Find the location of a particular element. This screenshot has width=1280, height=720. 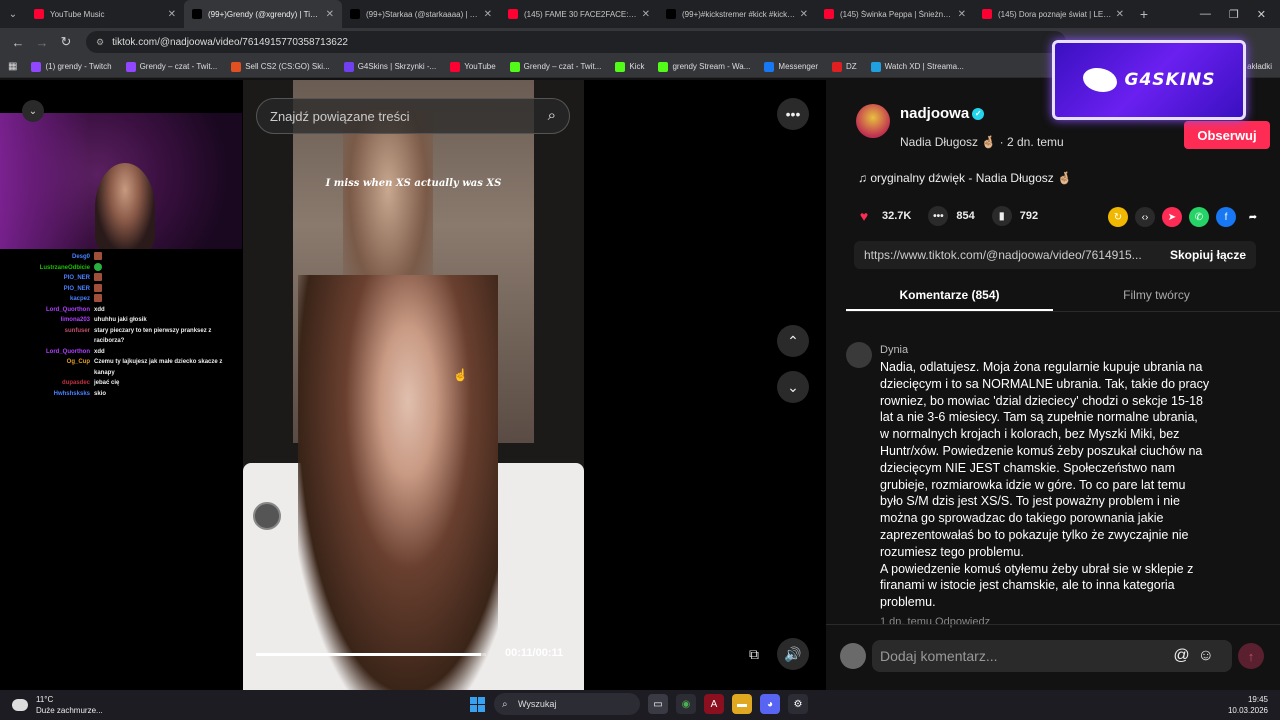

pip-icon: ⧉ is located at coordinates (754, 654).